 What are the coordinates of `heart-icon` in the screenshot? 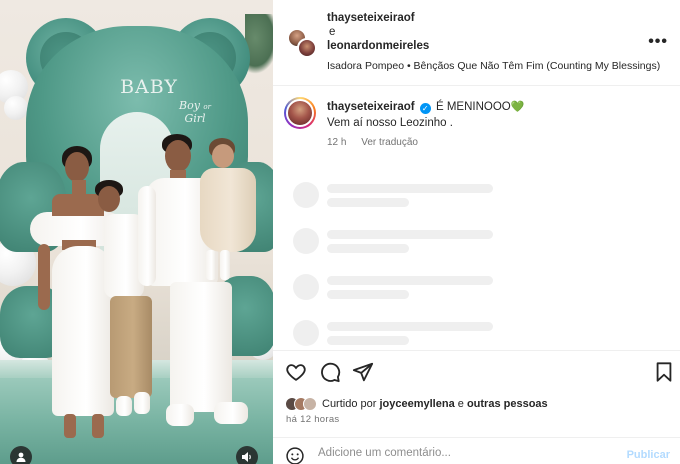 It's located at (296, 372).